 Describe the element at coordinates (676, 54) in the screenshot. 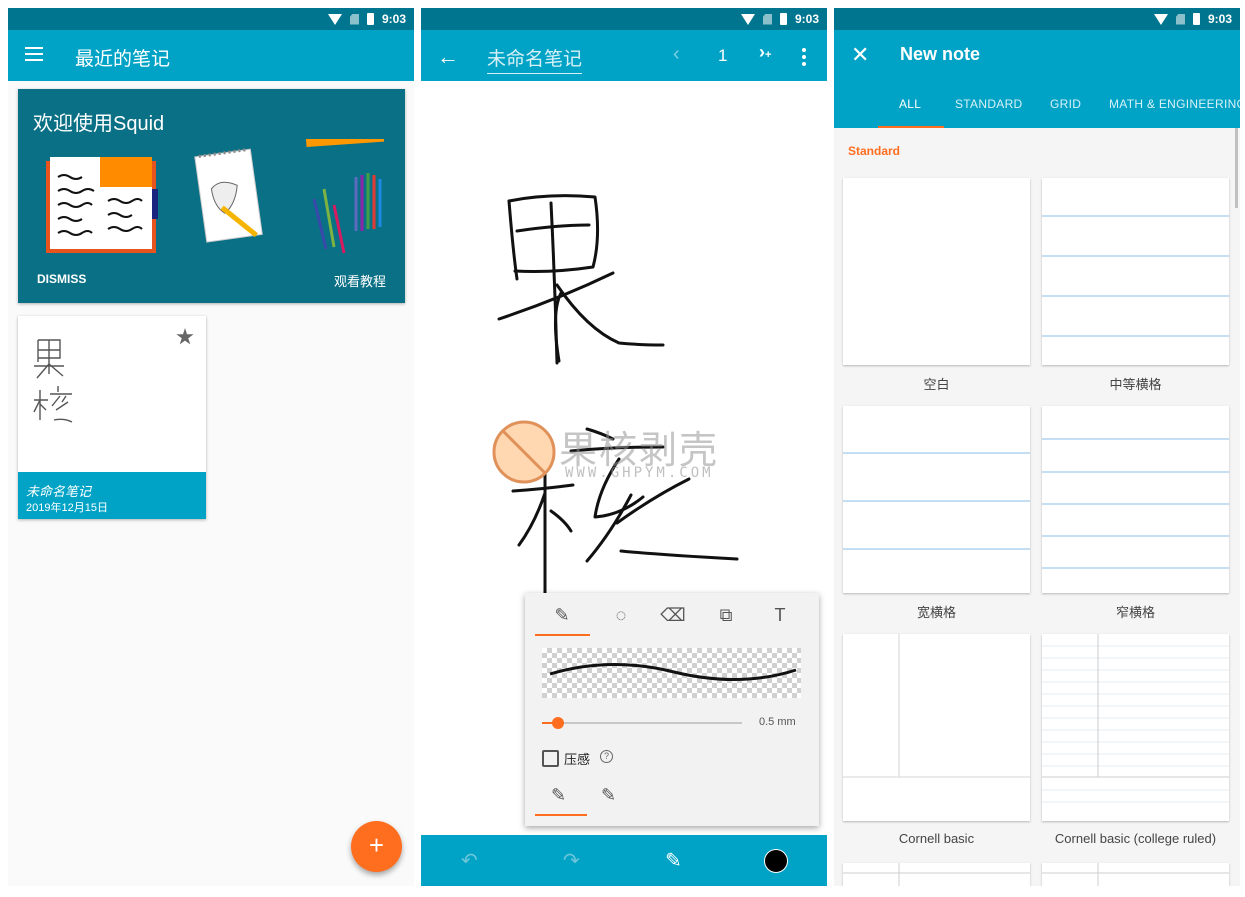

I see `previous-page-icon: ‹` at that location.